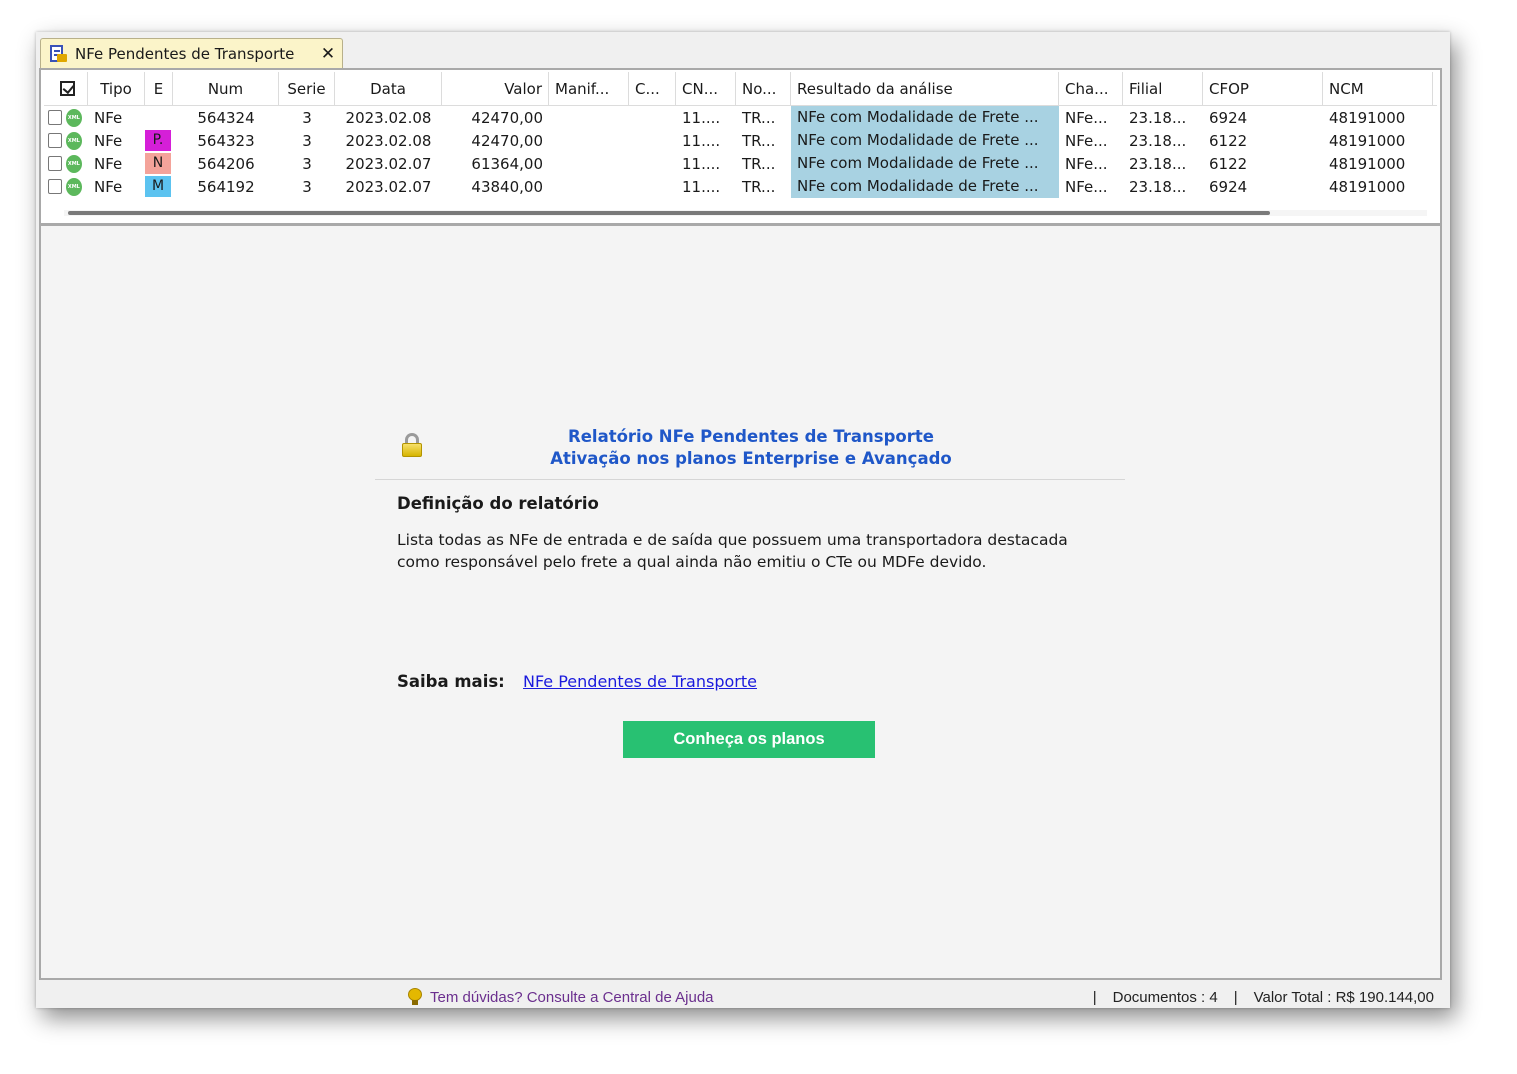 Image resolution: width=1517 pixels, height=1074 pixels. Describe the element at coordinates (159, 88) in the screenshot. I see `column-header-e: E` at that location.